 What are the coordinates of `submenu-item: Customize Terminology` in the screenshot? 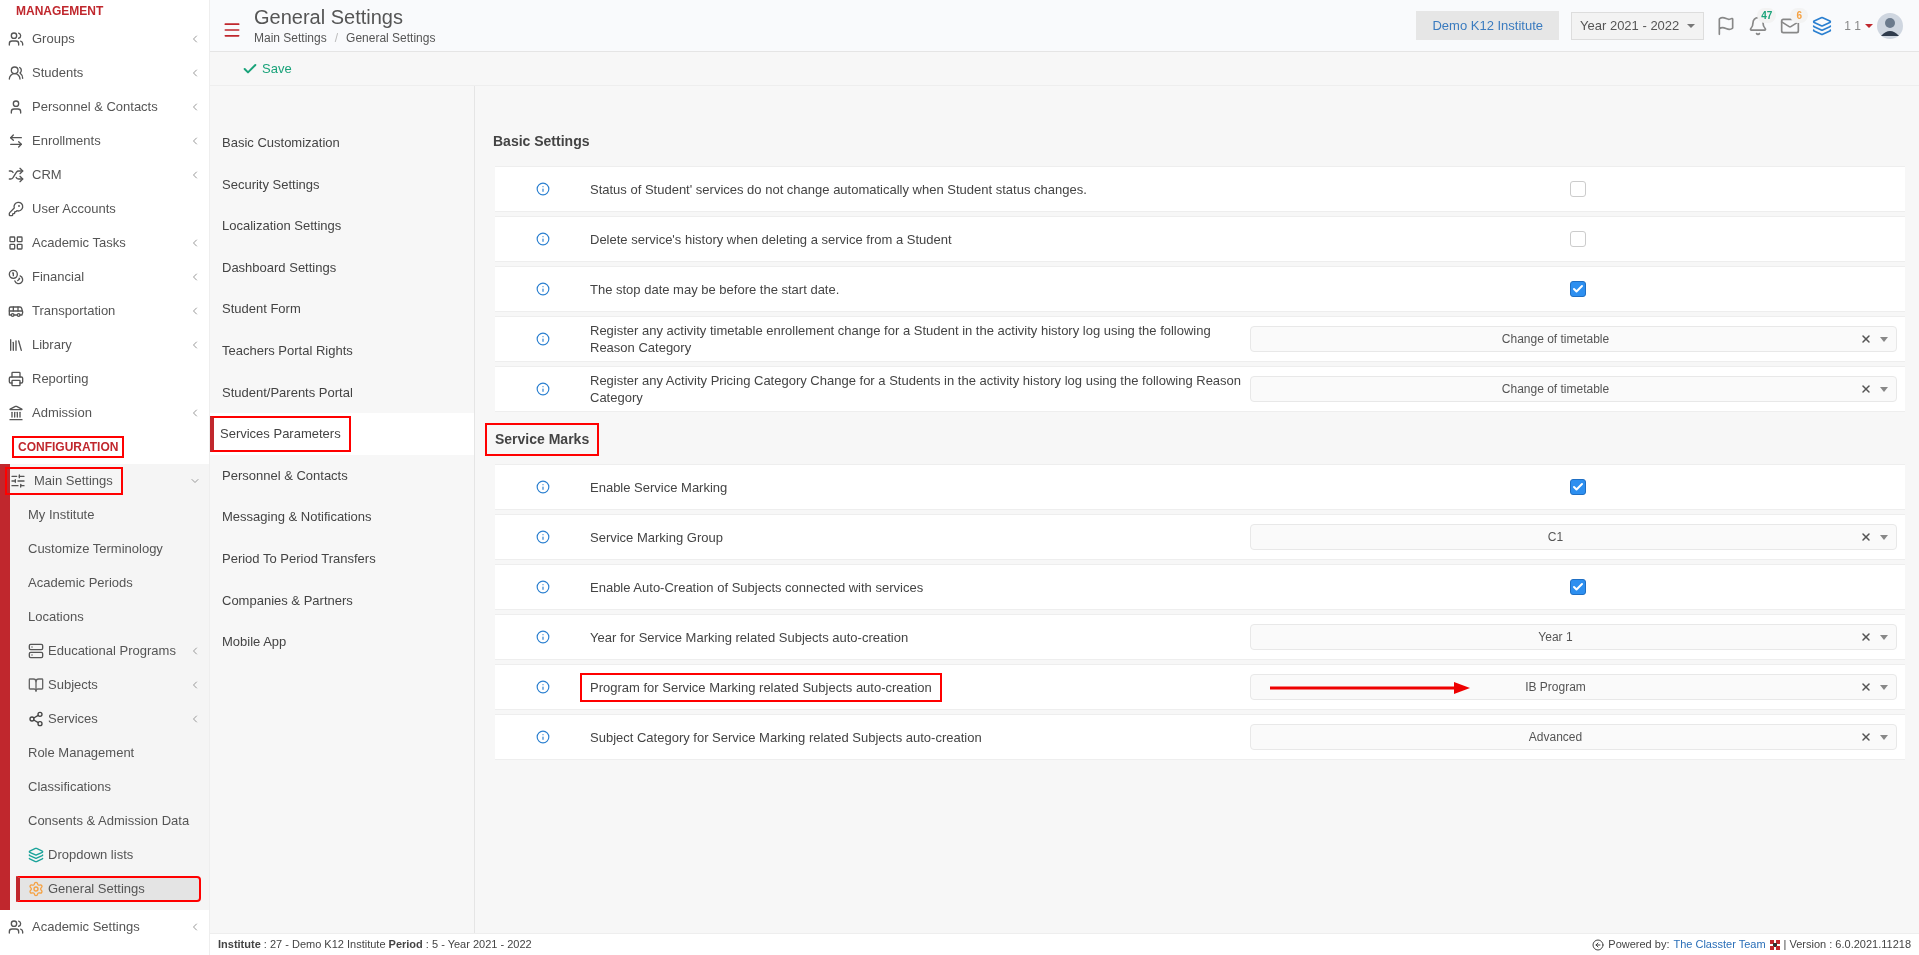 It's located at (89, 549).